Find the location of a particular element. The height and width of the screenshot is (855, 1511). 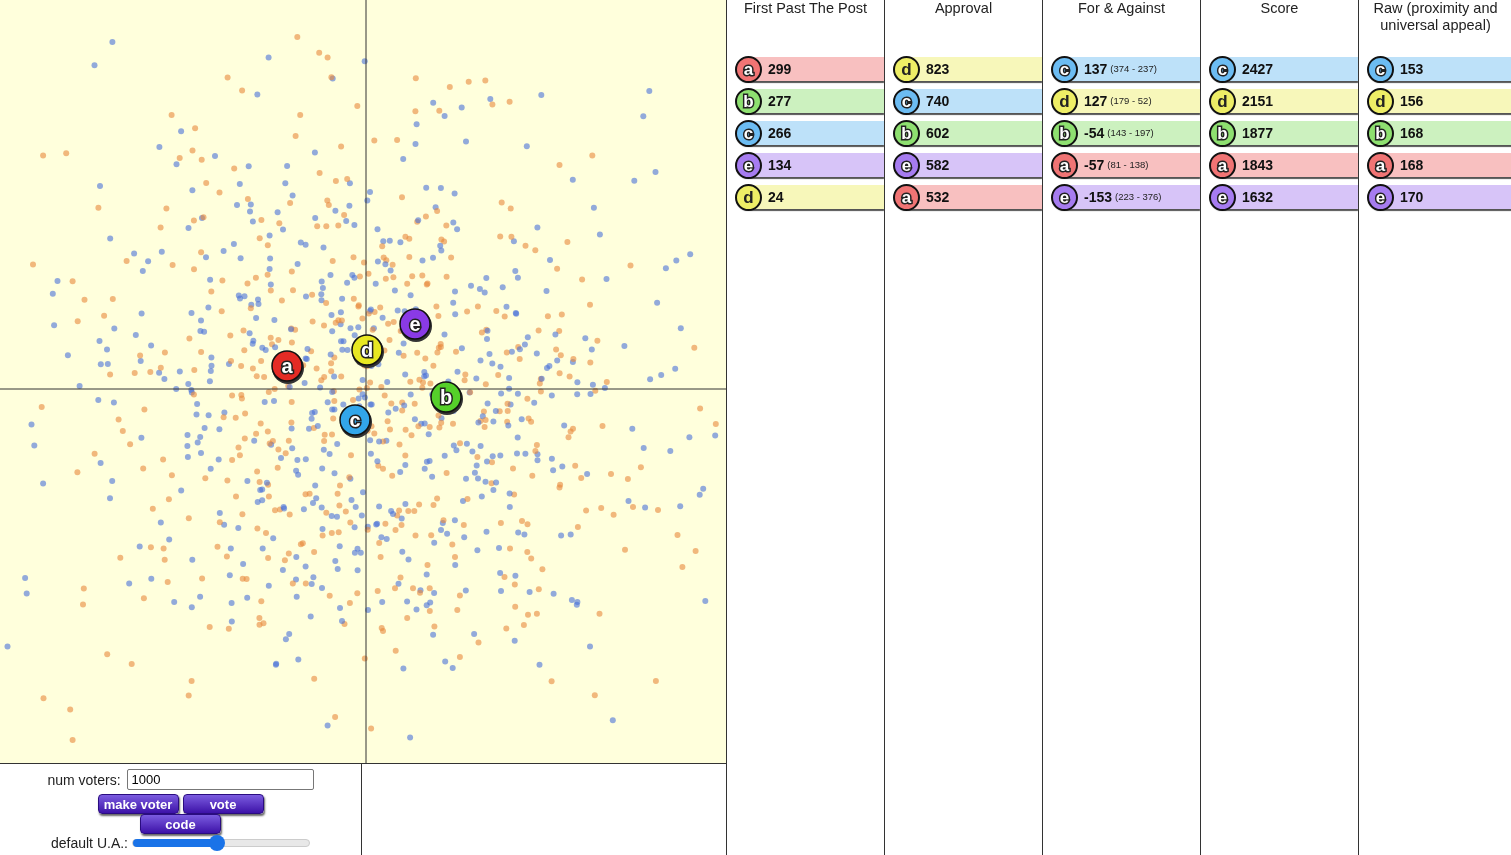

result-score: 266 is located at coordinates (780, 133).